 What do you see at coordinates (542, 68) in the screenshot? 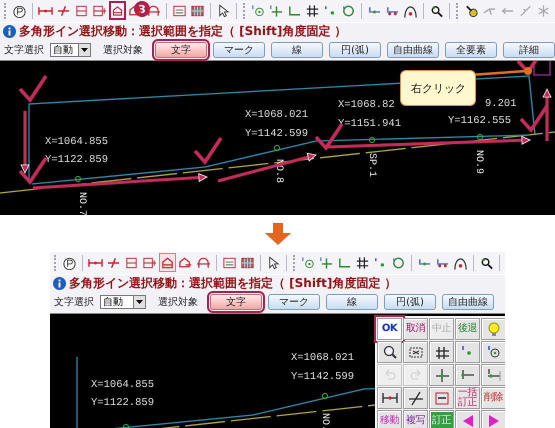
I see `selection-handle` at bounding box center [542, 68].